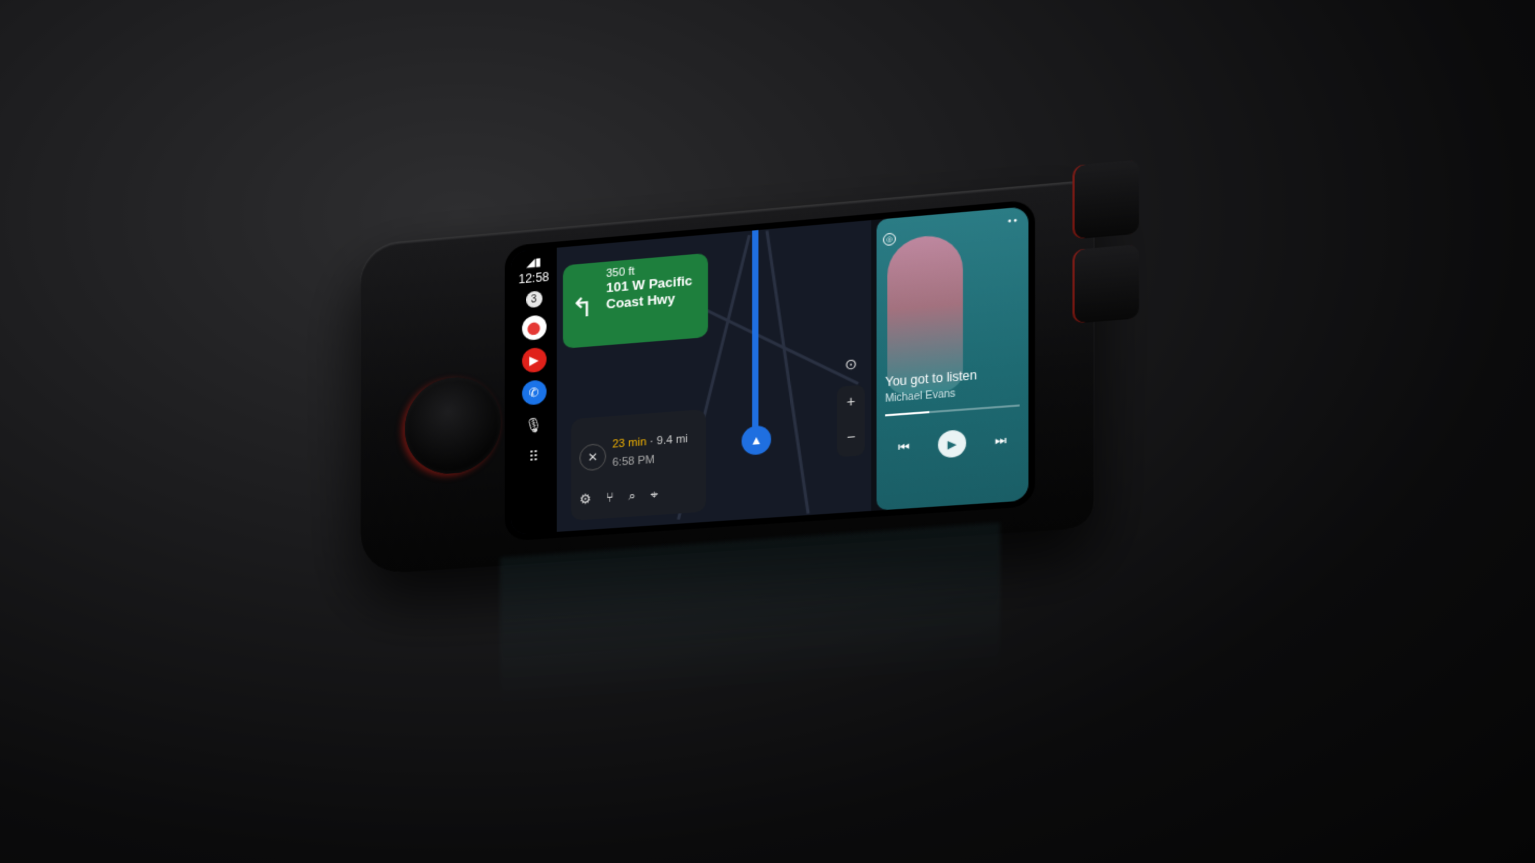 The height and width of the screenshot is (863, 1535). I want to click on surface-reflection, so click(750, 650).